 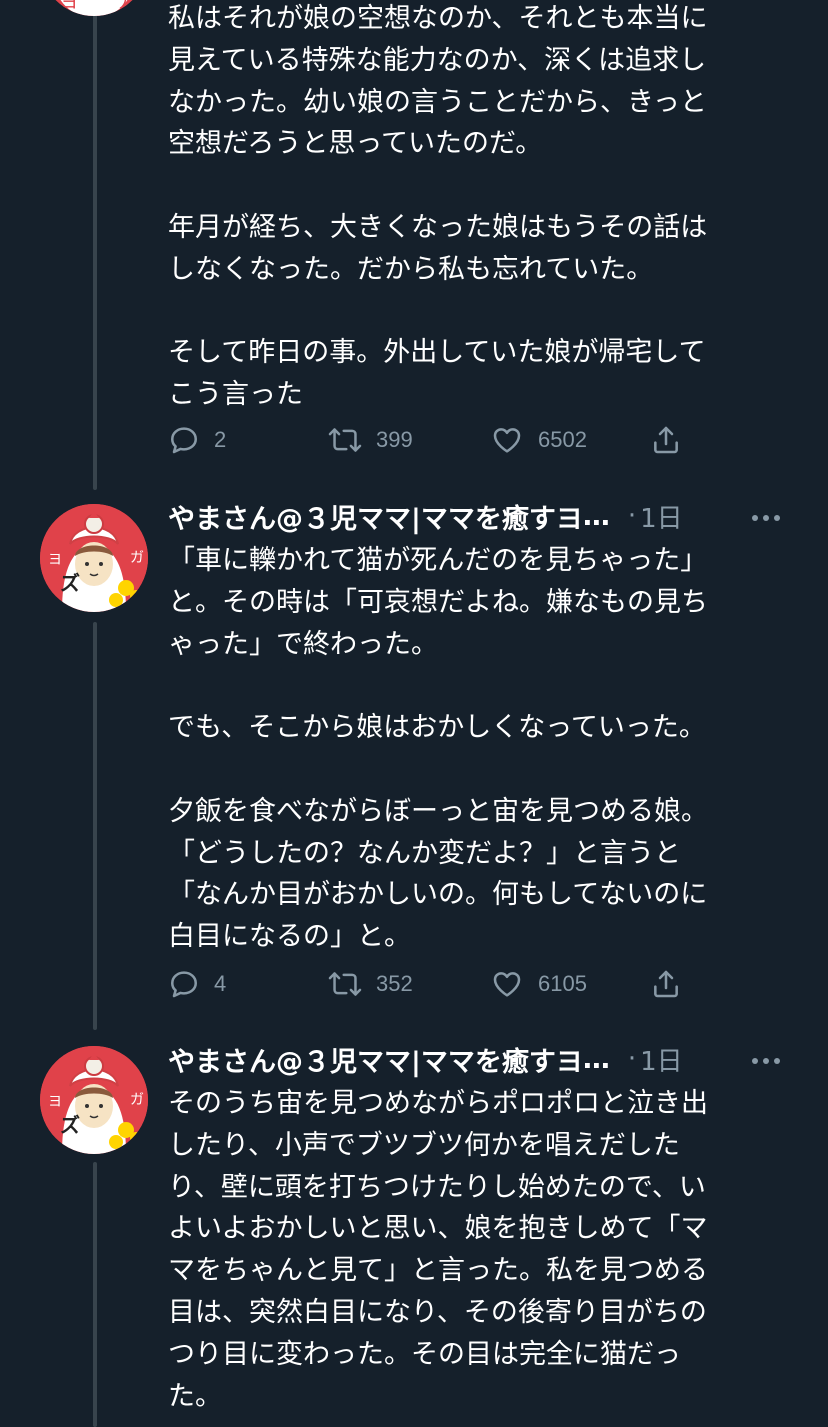 I want to click on retweet-count: 399, so click(x=394, y=439).